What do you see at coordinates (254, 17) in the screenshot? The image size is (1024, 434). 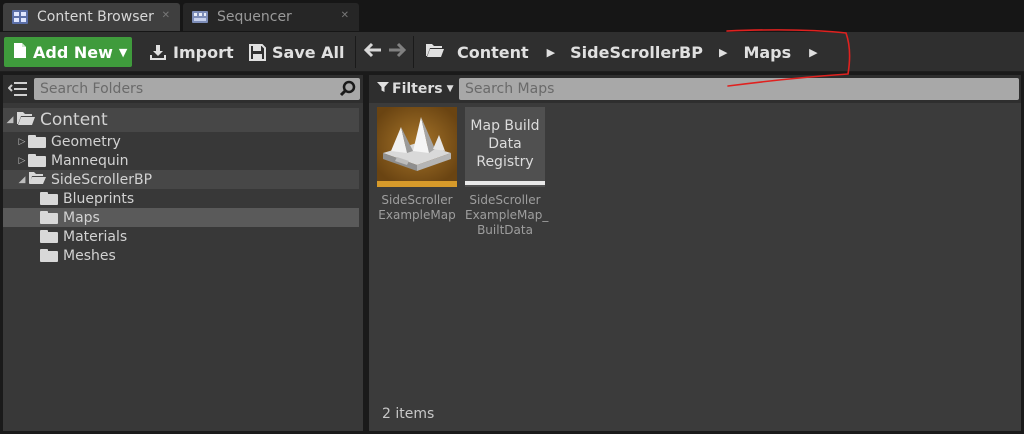 I see `tab-label: Sequencer` at bounding box center [254, 17].